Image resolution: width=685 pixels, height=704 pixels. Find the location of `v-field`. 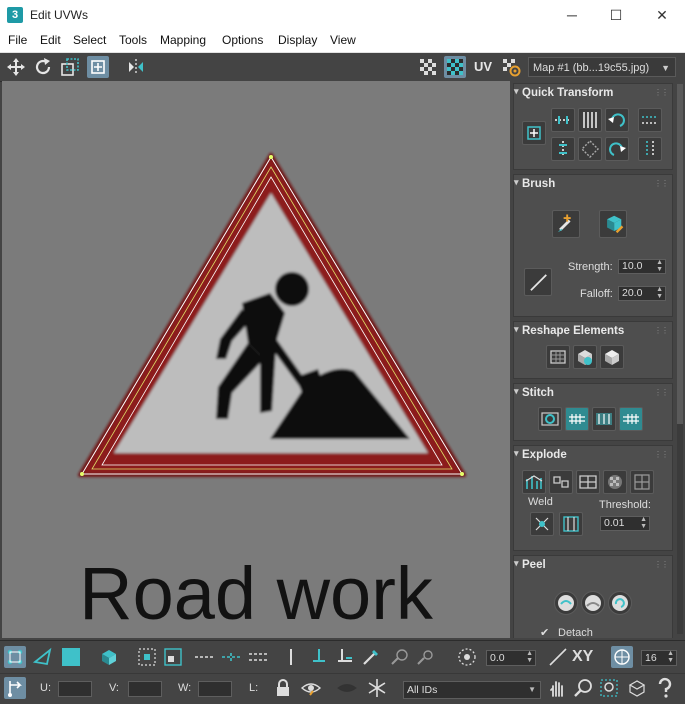

v-field is located at coordinates (145, 689).